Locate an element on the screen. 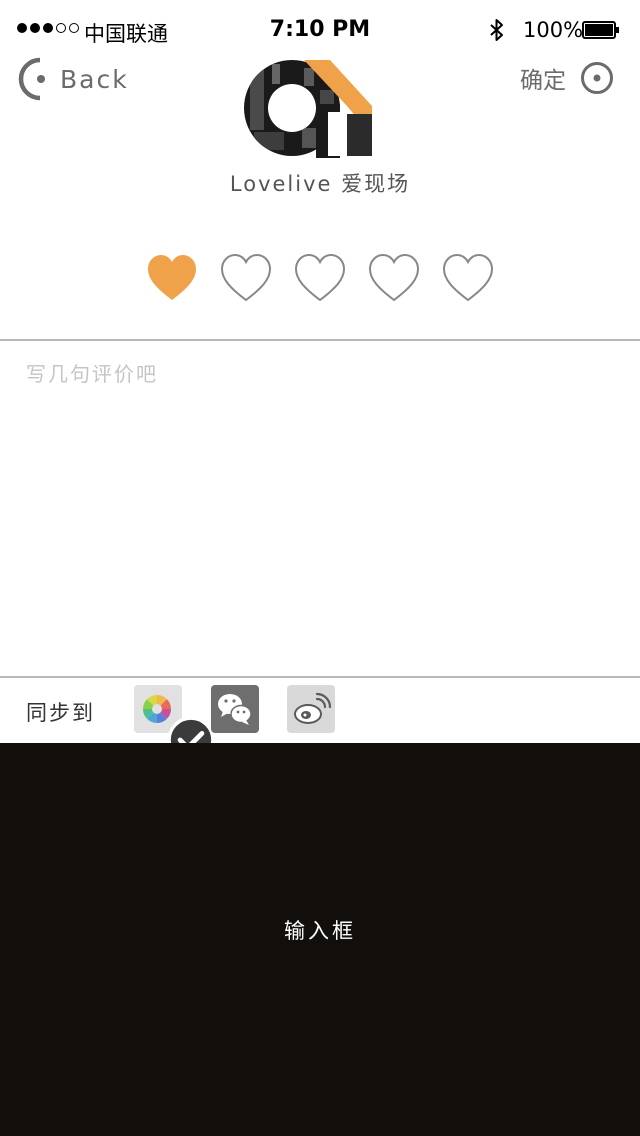  heart-filled-icon is located at coordinates (172, 277).